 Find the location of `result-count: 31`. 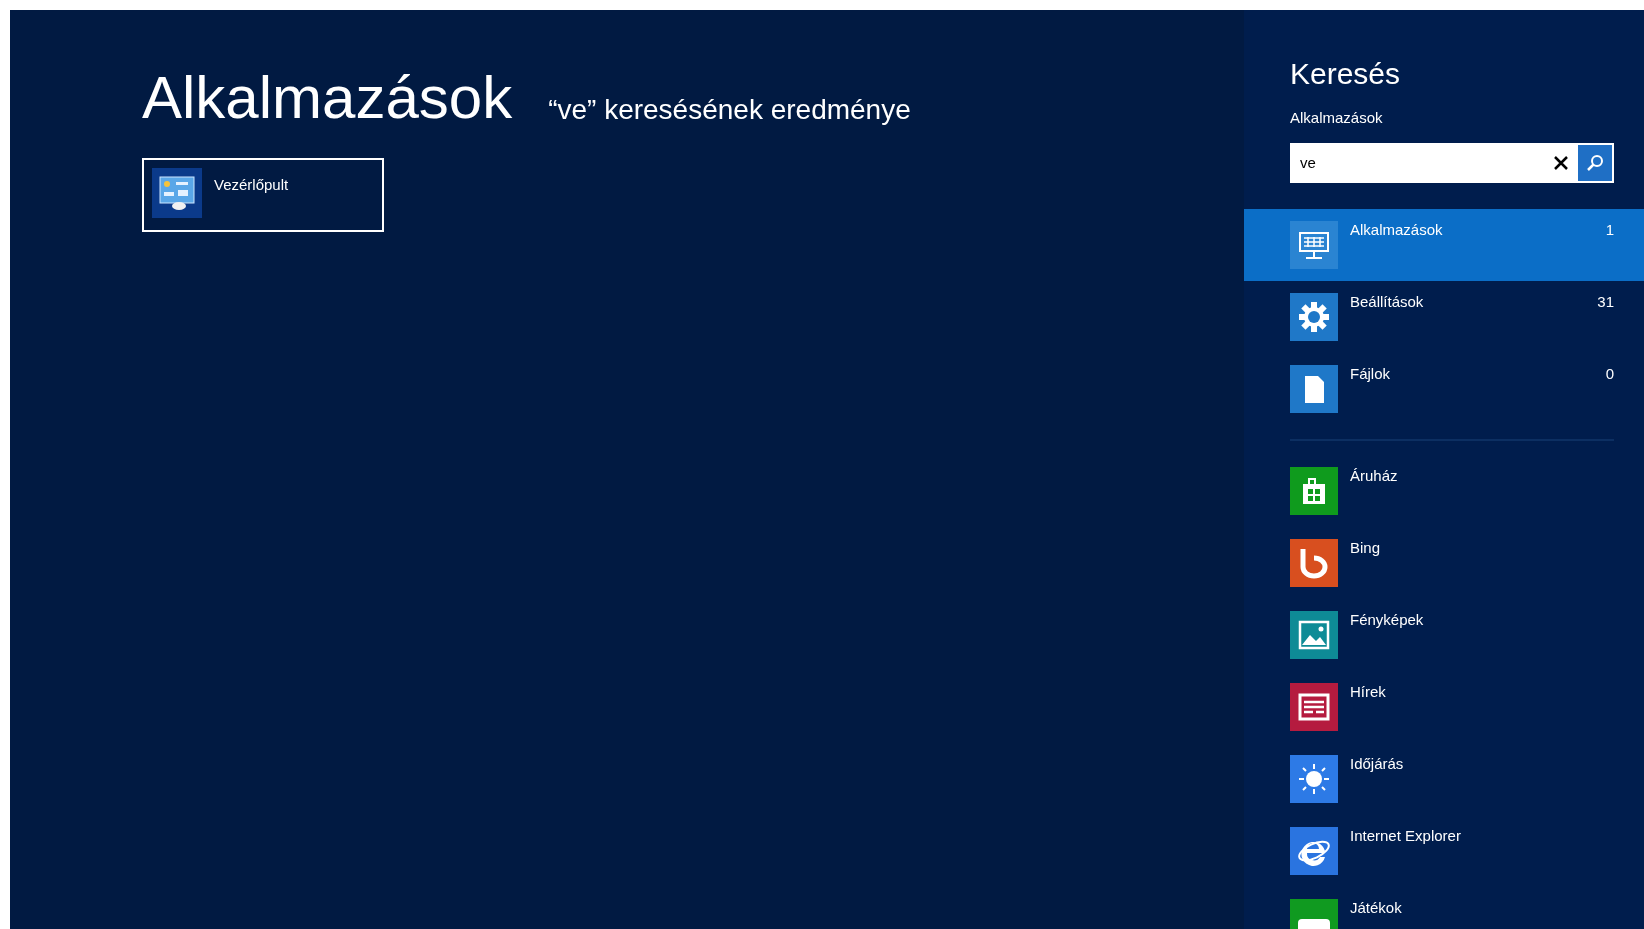

result-count: 31 is located at coordinates (1605, 302).